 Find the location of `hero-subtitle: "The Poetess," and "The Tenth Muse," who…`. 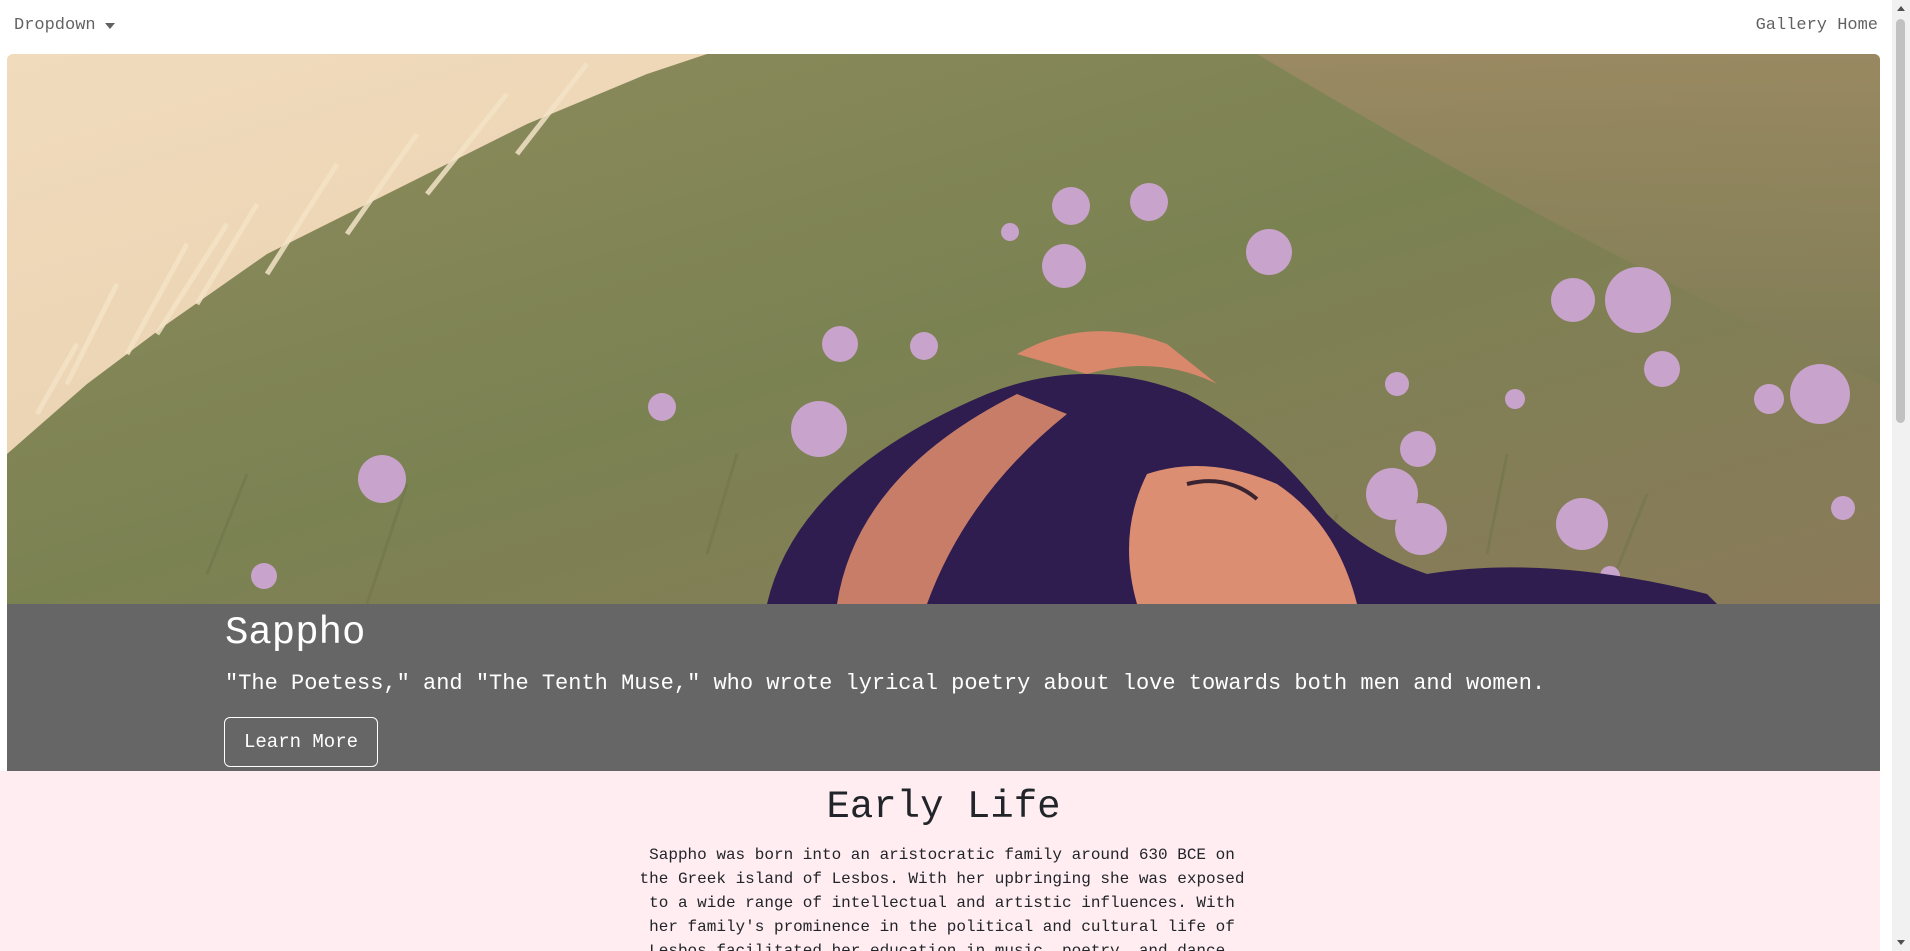

hero-subtitle: "The Poetess," and "The Tenth Muse," who… is located at coordinates (885, 683).